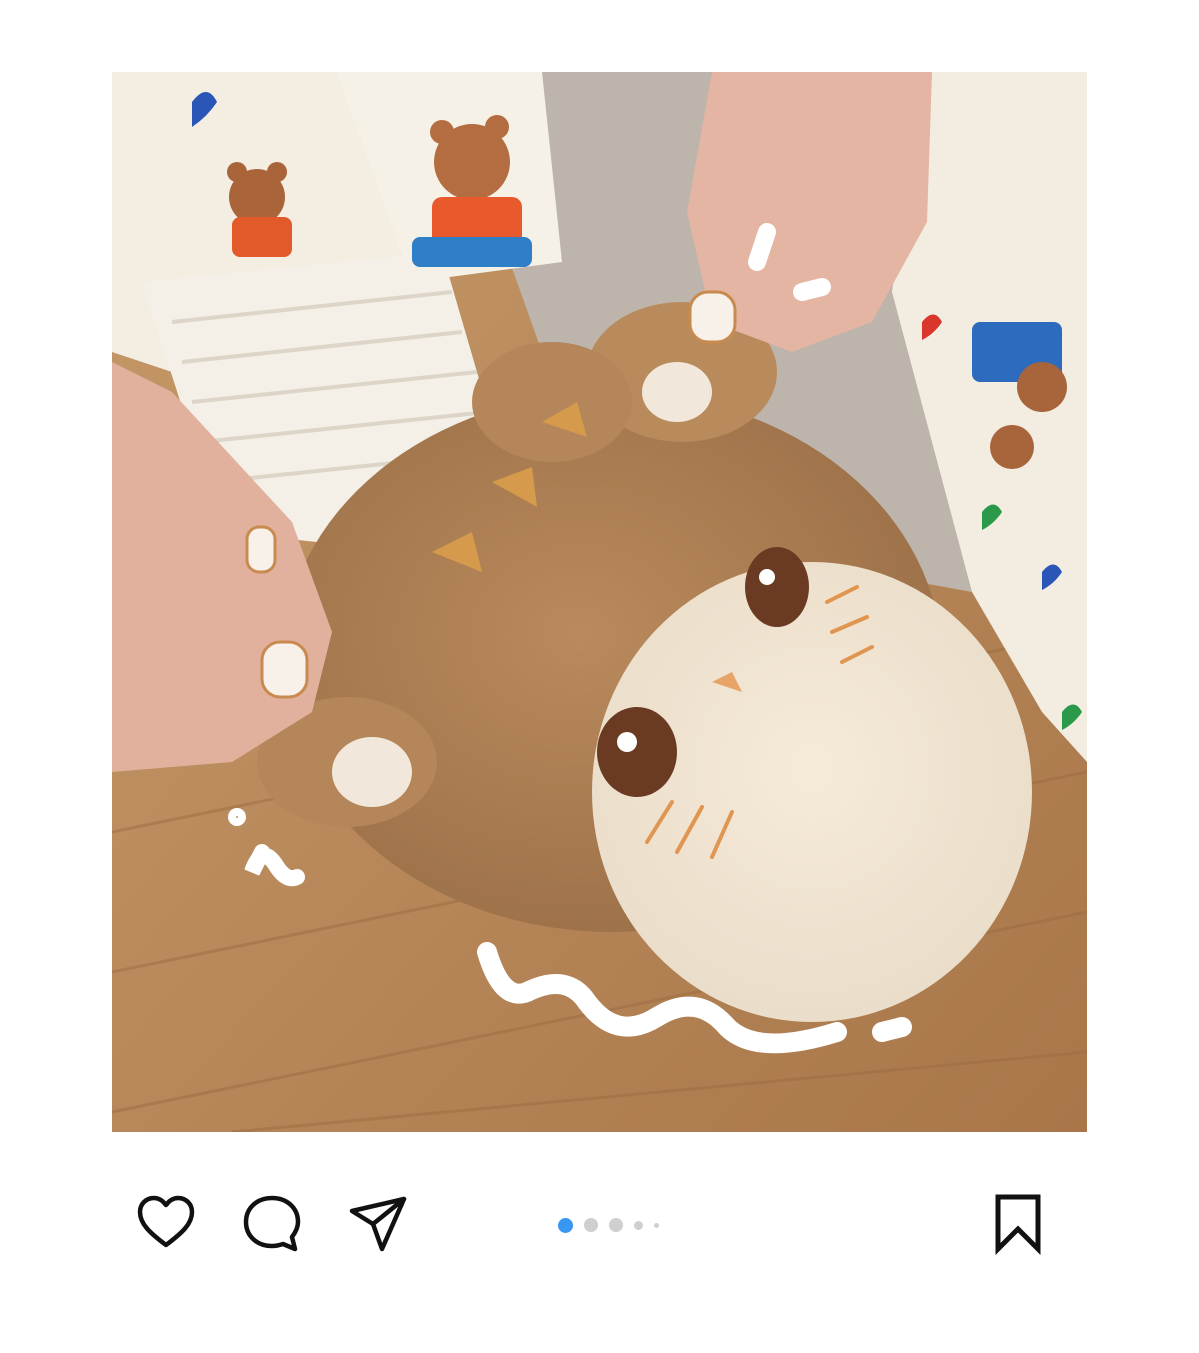  I want to click on share-button, so click(378, 1223).